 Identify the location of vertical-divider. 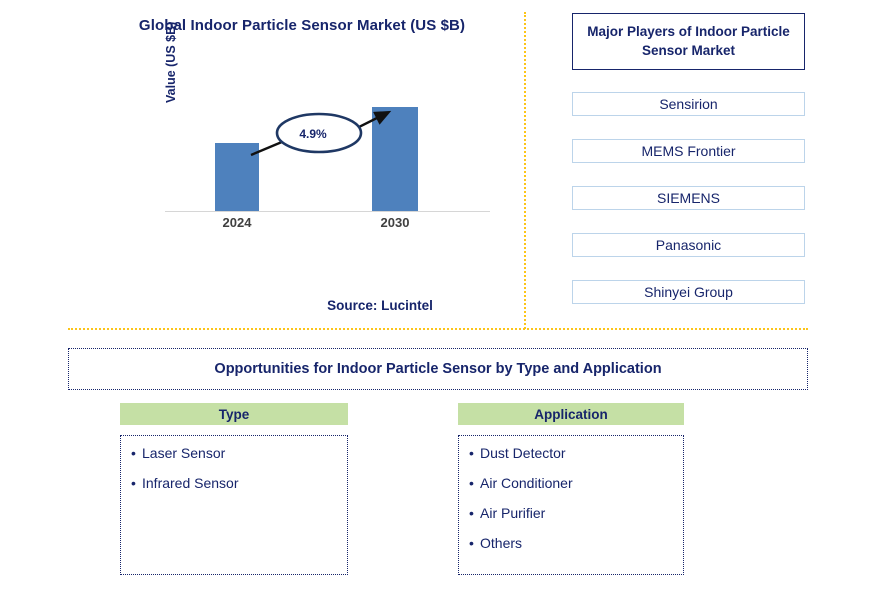
(525, 170).